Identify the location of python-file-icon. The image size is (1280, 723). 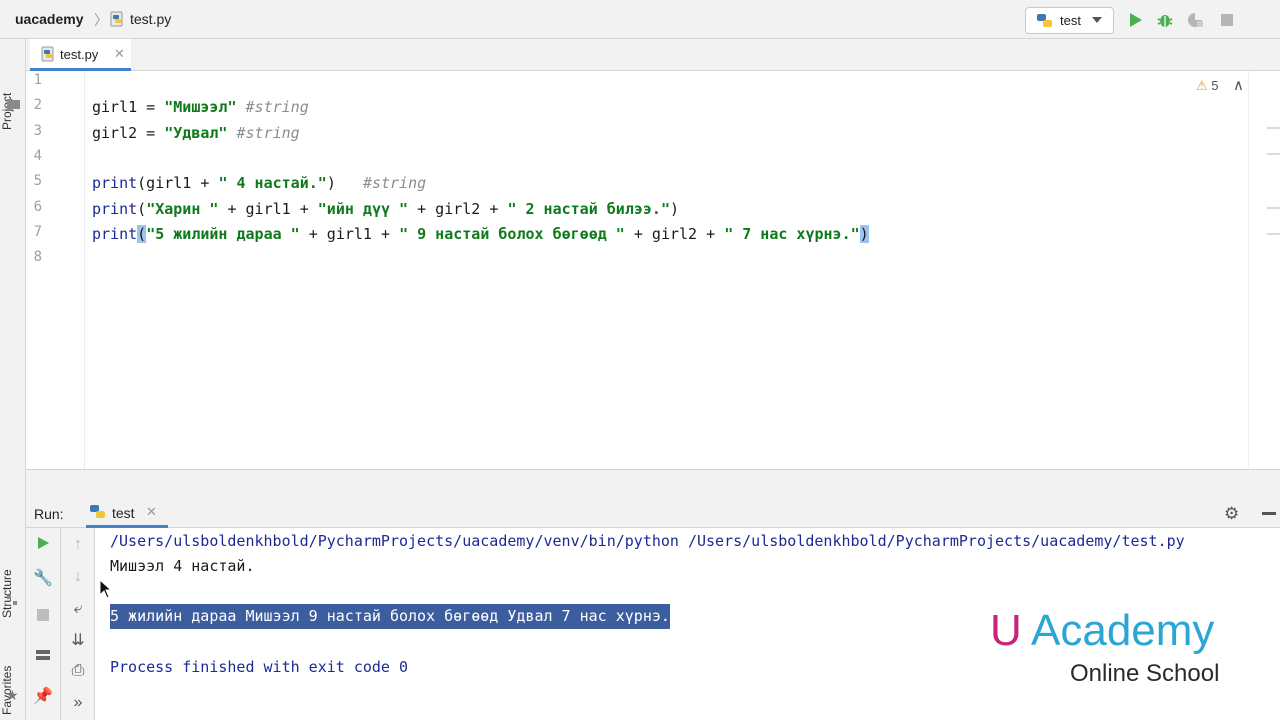
(48, 56).